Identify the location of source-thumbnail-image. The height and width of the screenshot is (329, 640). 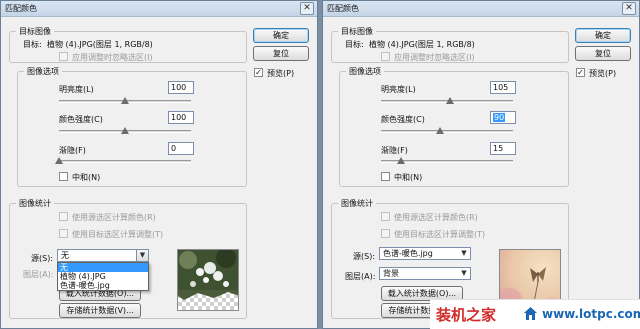
(208, 280).